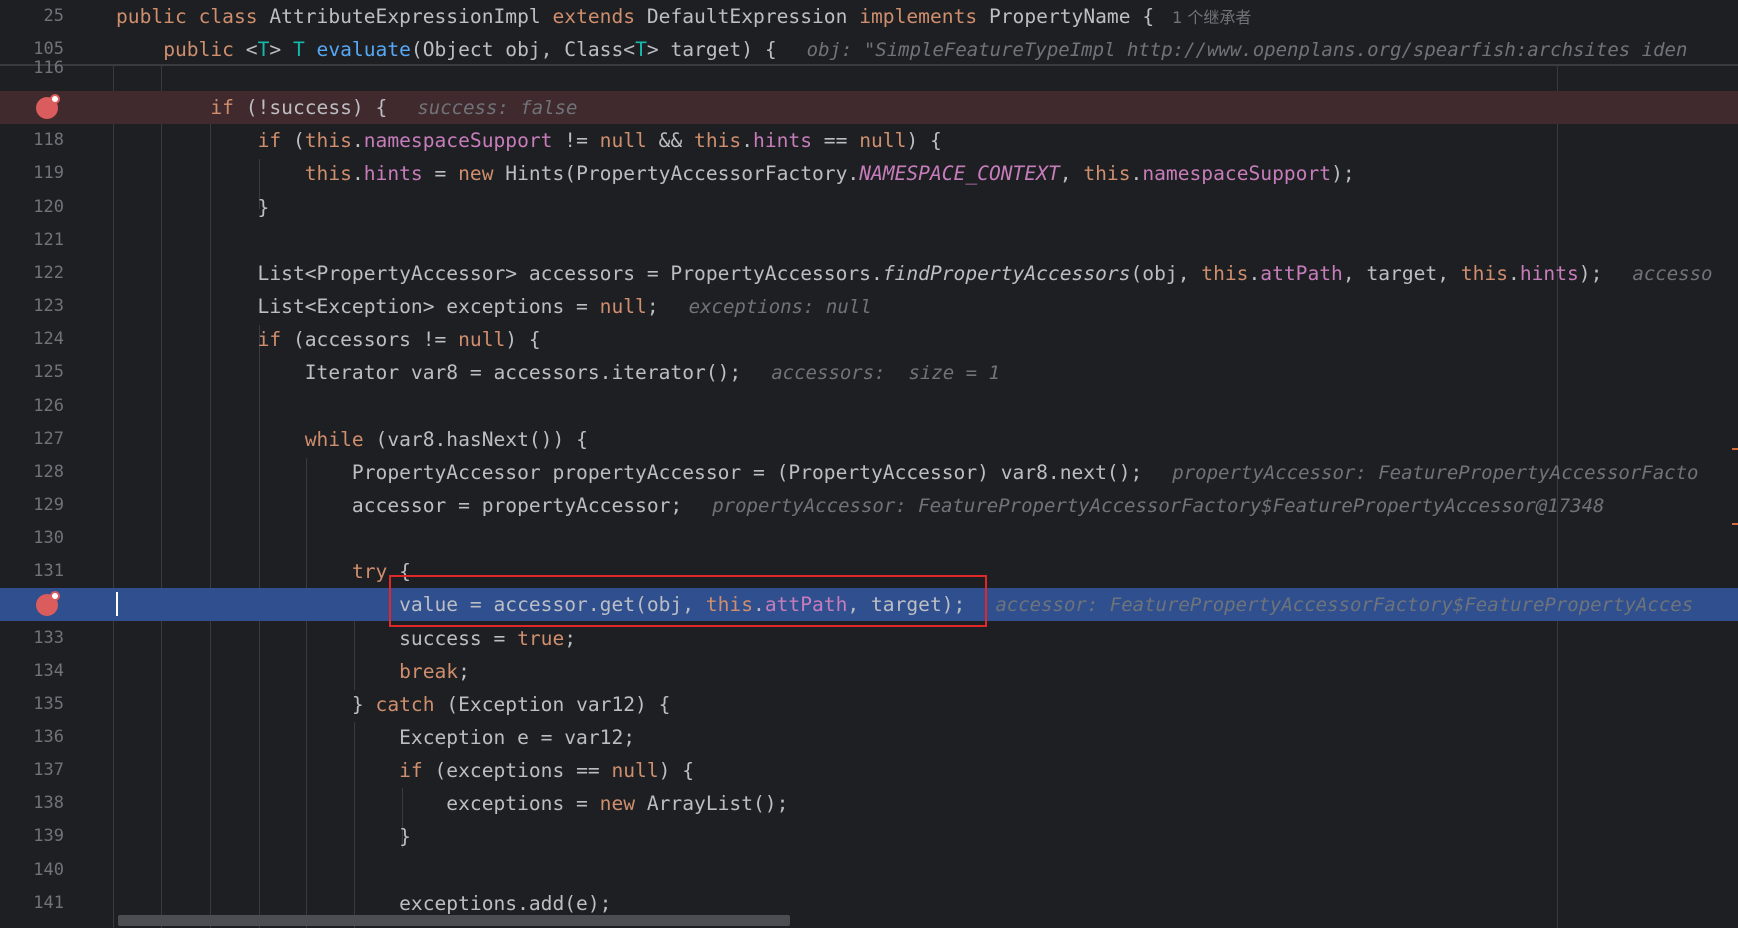  What do you see at coordinates (869, 770) in the screenshot?
I see `code-line: 137 if (exceptions == null) {` at bounding box center [869, 770].